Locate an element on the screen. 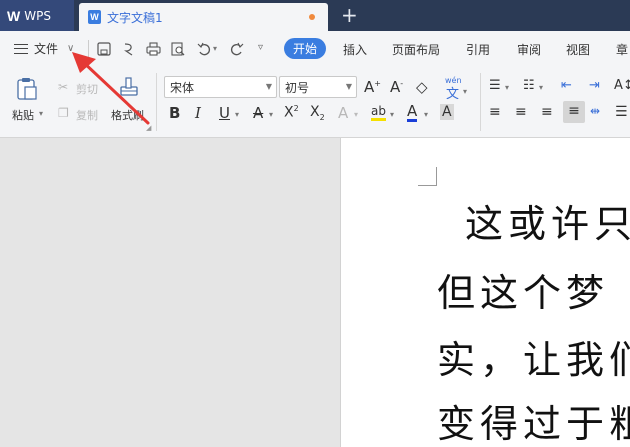 This screenshot has height=447, width=630. grow-font-icon: A+ is located at coordinates (372, 87).